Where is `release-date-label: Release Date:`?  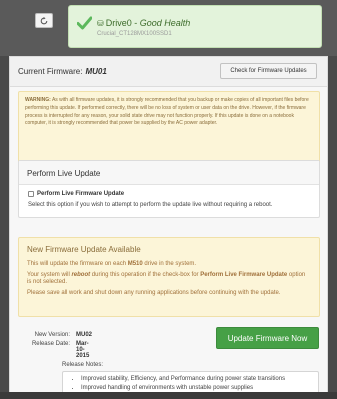
release-date-label: Release Date: is located at coordinates (50, 344).